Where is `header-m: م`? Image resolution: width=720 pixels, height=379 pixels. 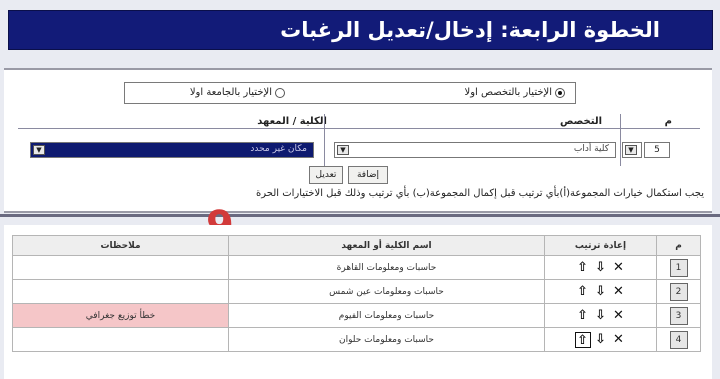
header-m: م is located at coordinates (678, 245).